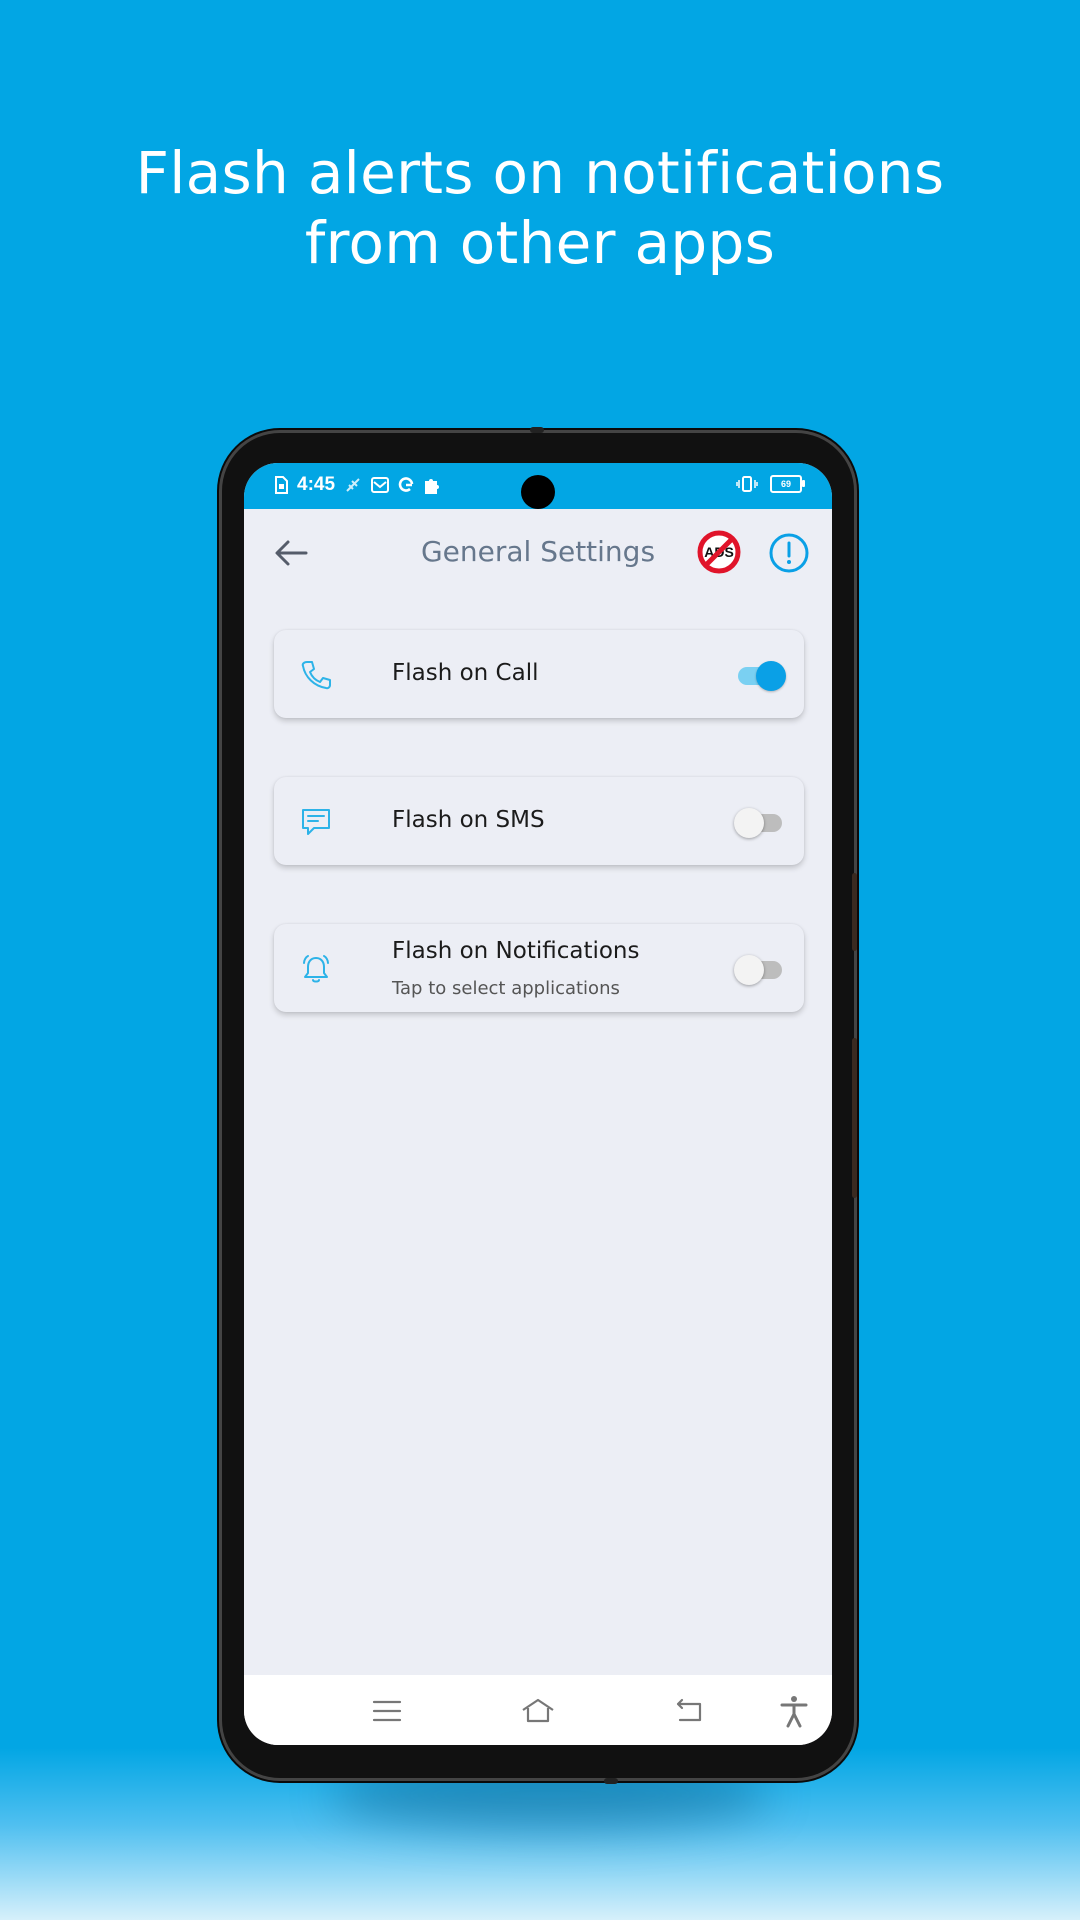 Image resolution: width=1080 pixels, height=1920 pixels. I want to click on bell-icon, so click(316, 969).